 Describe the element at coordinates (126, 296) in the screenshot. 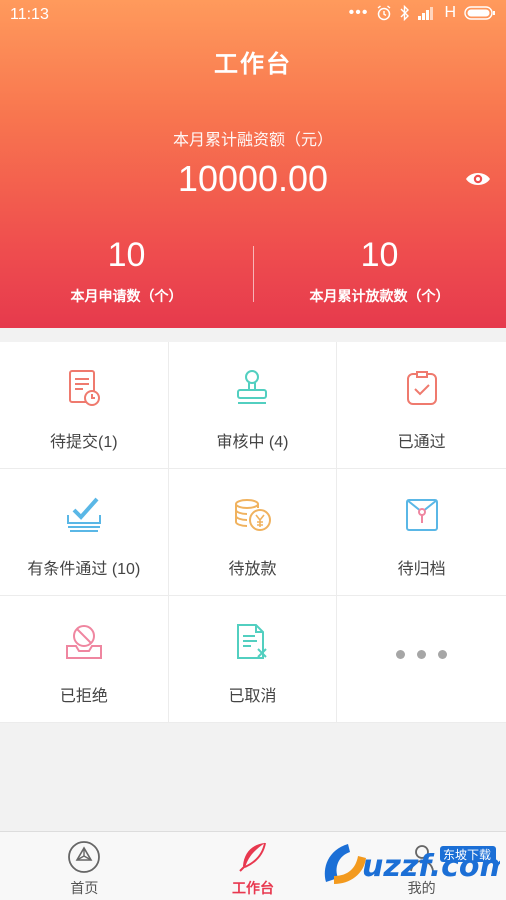

I see `stat-label: 本月申请数（个）` at that location.